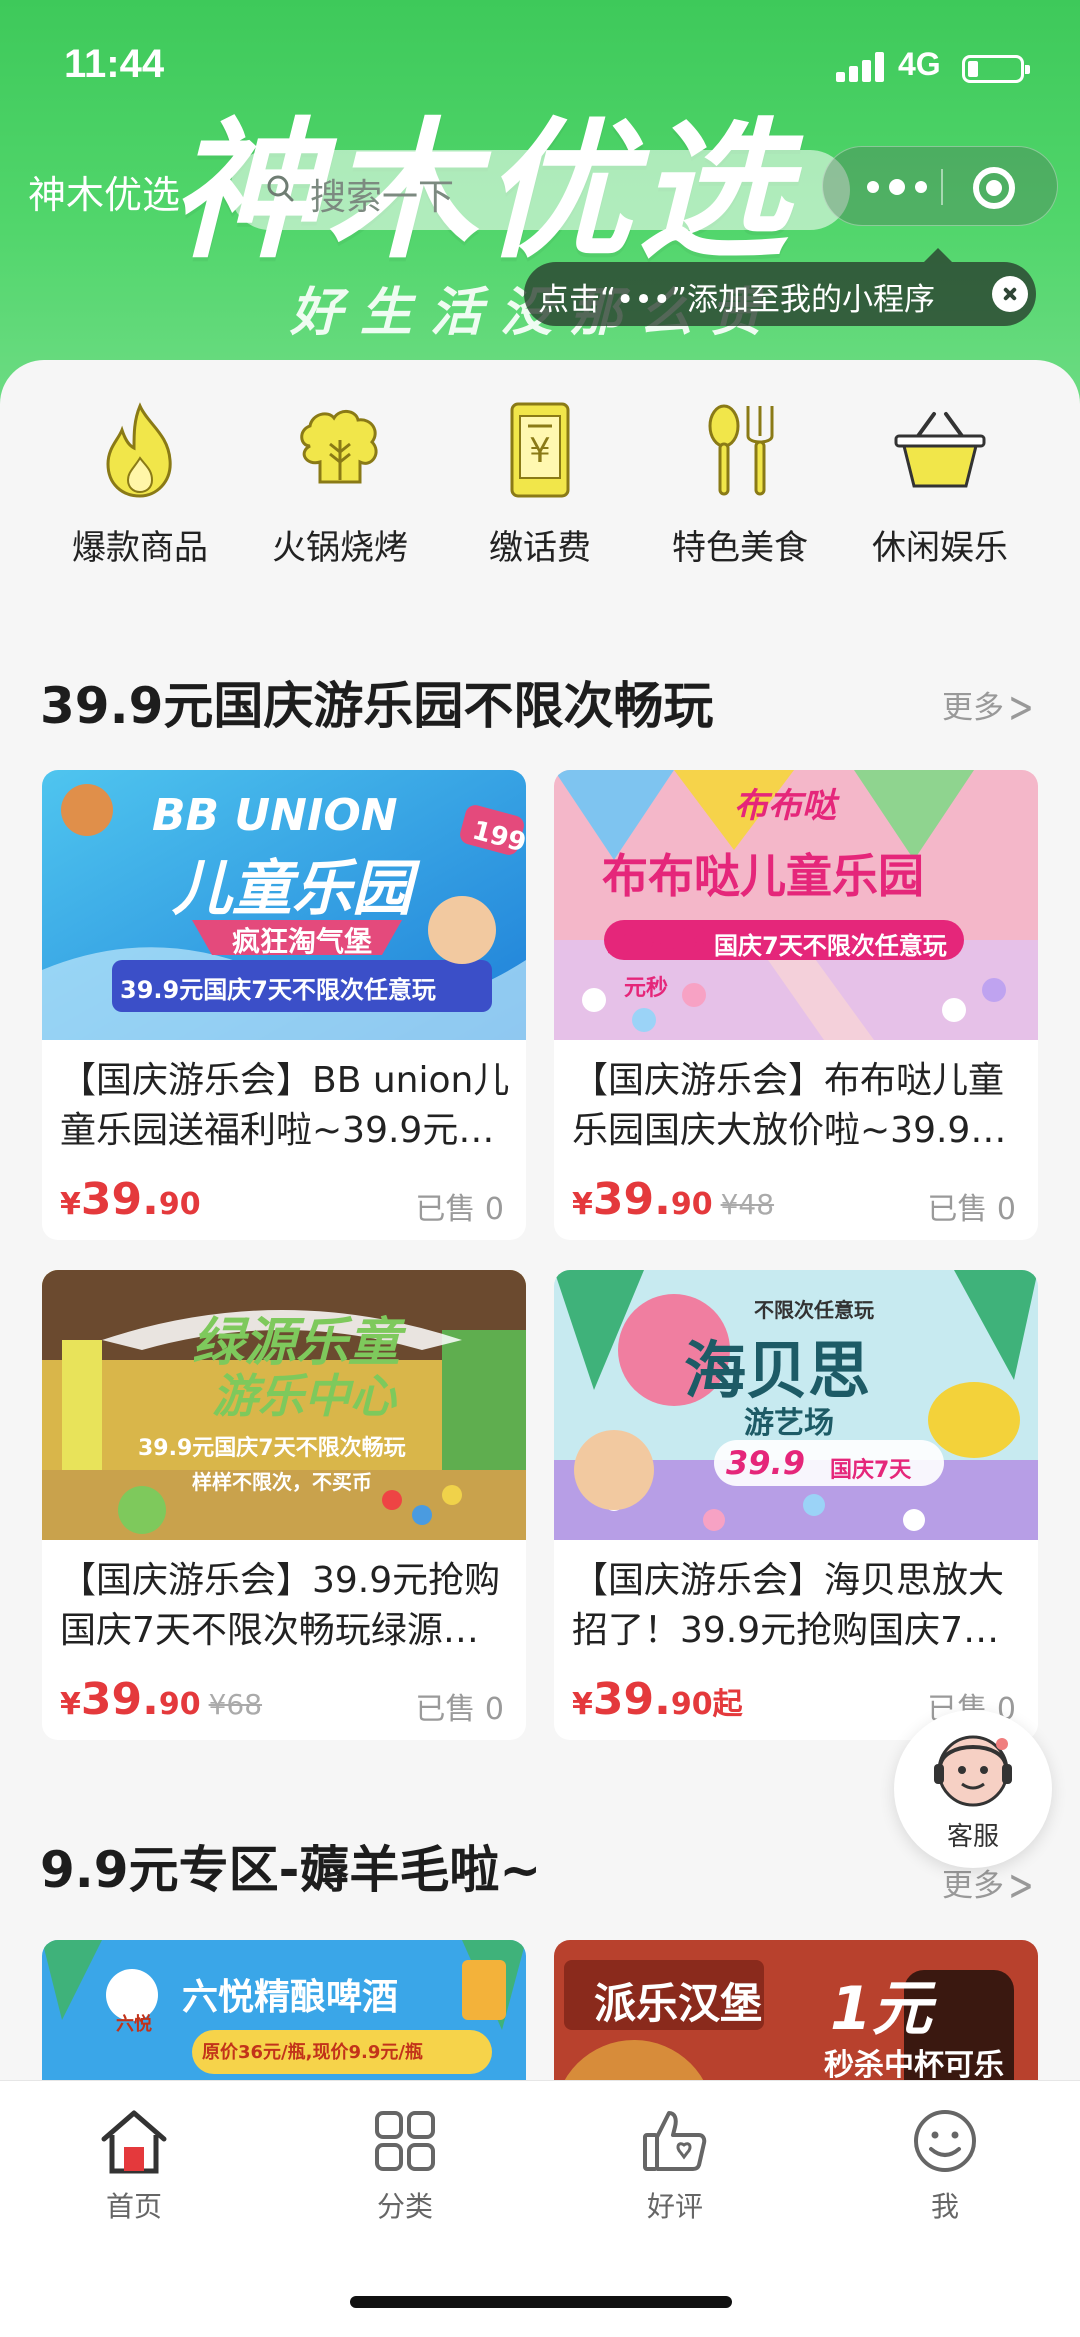 This screenshot has height=2337, width=1080. I want to click on poster-text: 国庆7天不限次任意玩, so click(830, 946).